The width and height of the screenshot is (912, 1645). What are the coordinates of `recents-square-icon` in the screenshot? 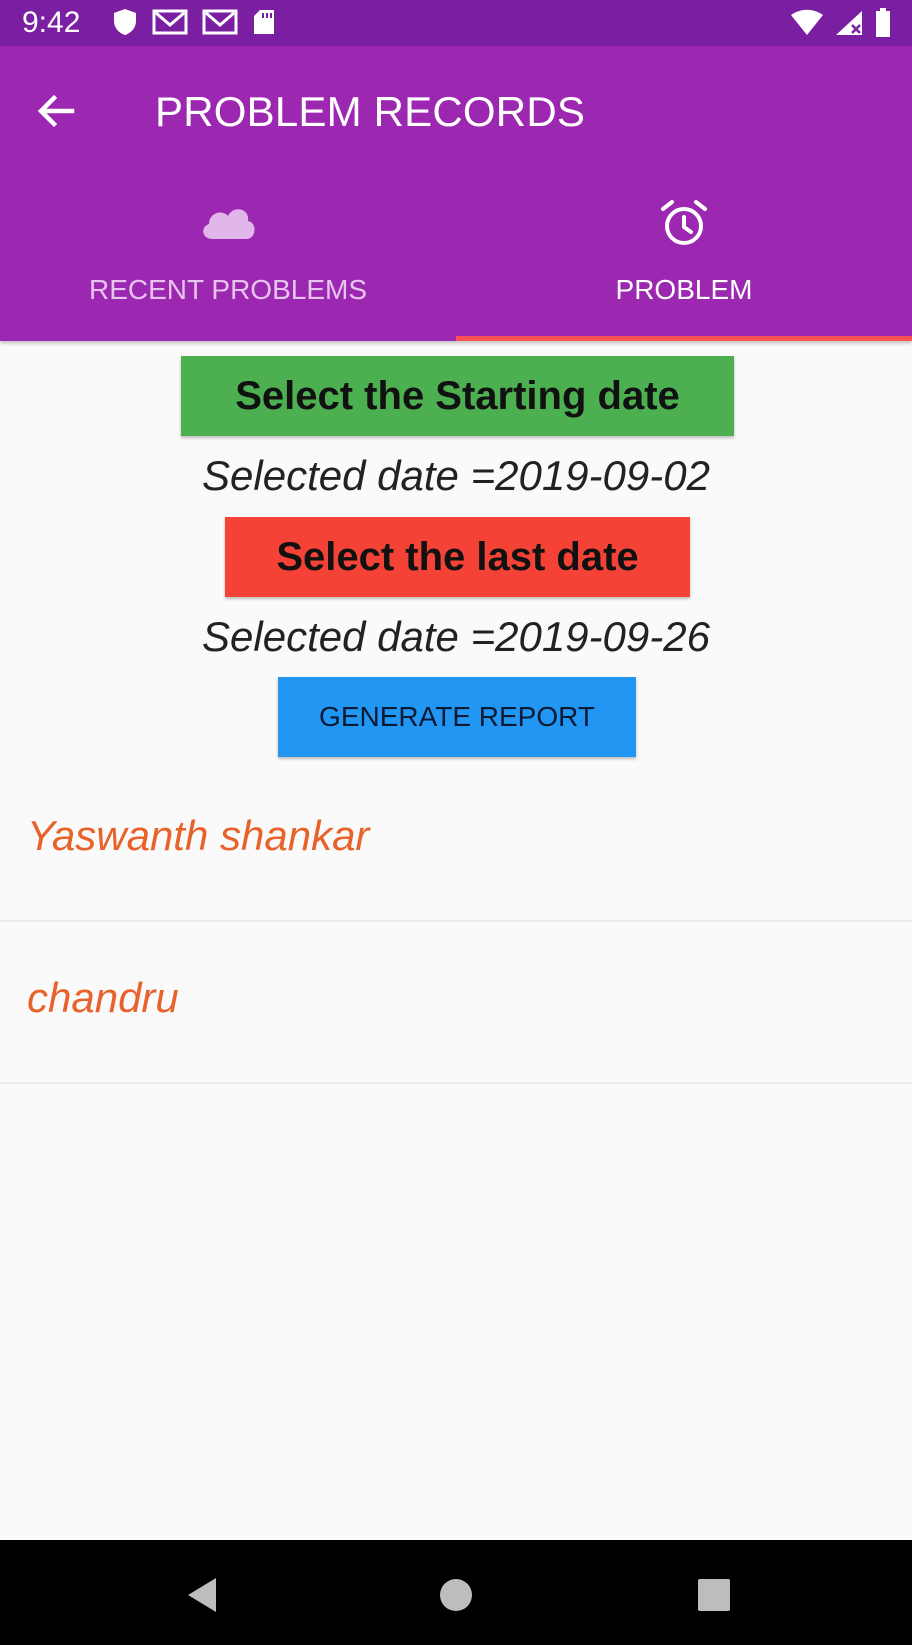 It's located at (714, 1595).